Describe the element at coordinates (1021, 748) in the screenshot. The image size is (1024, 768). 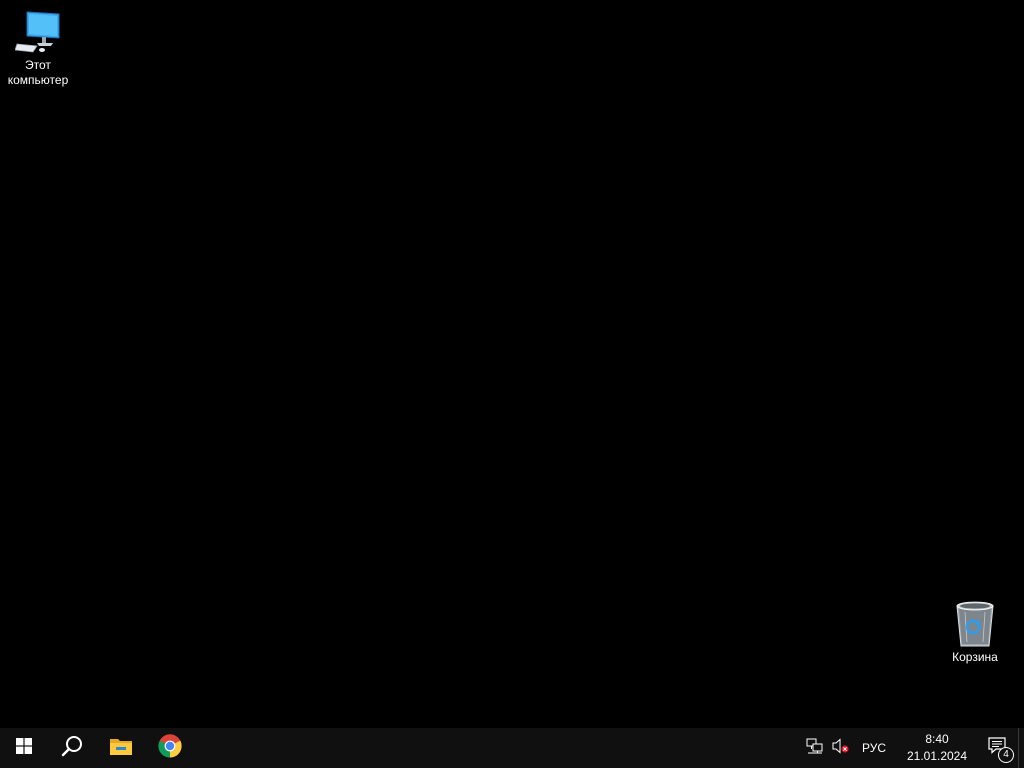
I see `show-desktop-button` at that location.